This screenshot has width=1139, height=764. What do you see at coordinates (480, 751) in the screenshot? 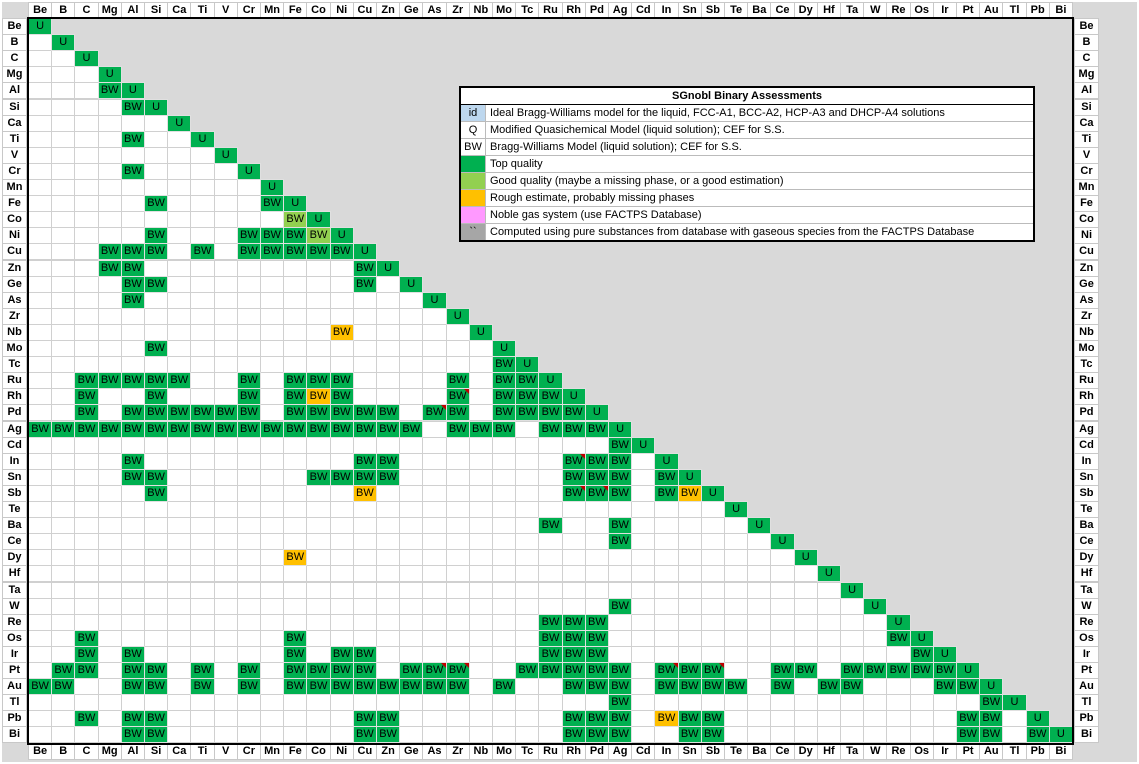
I see `column-footer-nb: Nb` at bounding box center [480, 751].